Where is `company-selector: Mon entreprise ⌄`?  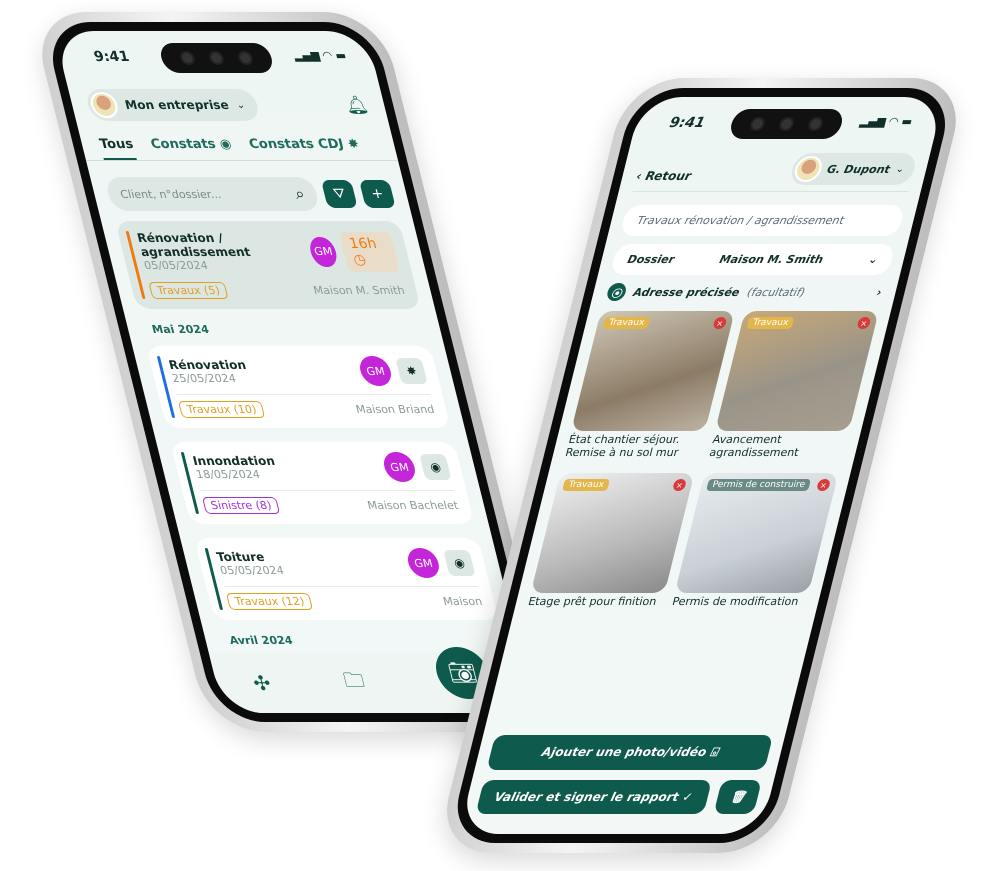 company-selector: Mon entreprise ⌄ is located at coordinates (172, 105).